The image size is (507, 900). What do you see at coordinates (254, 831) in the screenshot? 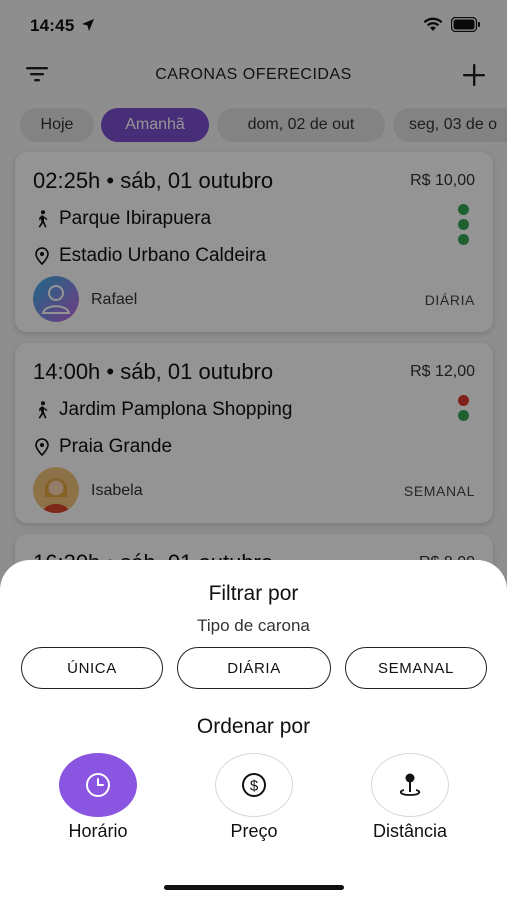
I see `sort-label: Preço` at bounding box center [254, 831].